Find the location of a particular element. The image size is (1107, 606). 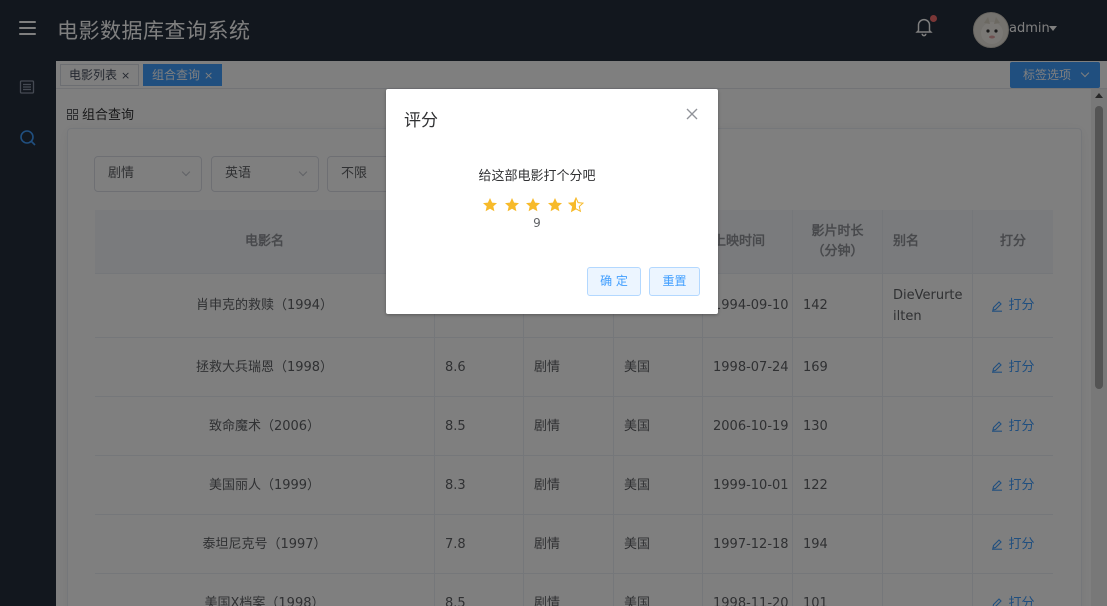

close-icon is located at coordinates (692, 114).